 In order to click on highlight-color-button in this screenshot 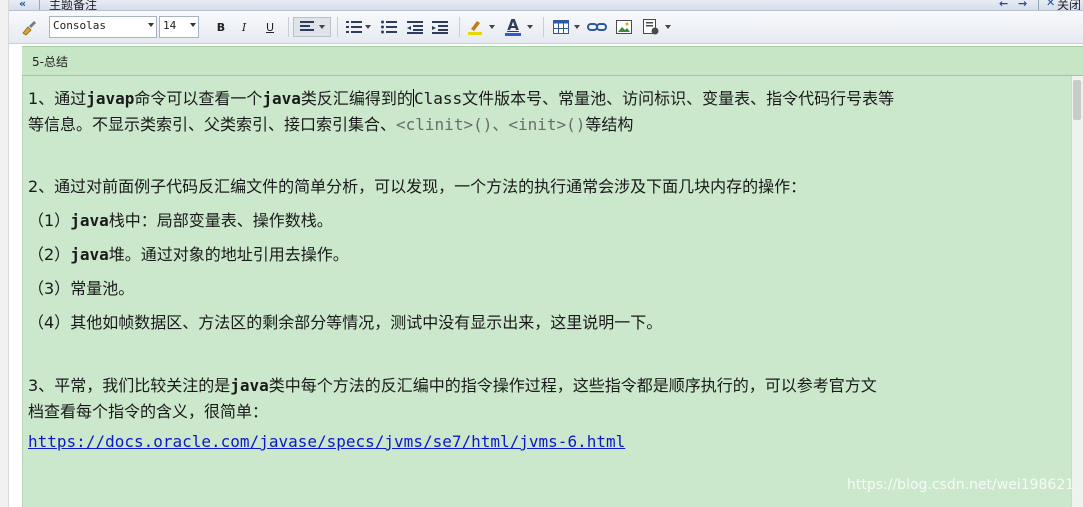, I will do `click(475, 27)`.